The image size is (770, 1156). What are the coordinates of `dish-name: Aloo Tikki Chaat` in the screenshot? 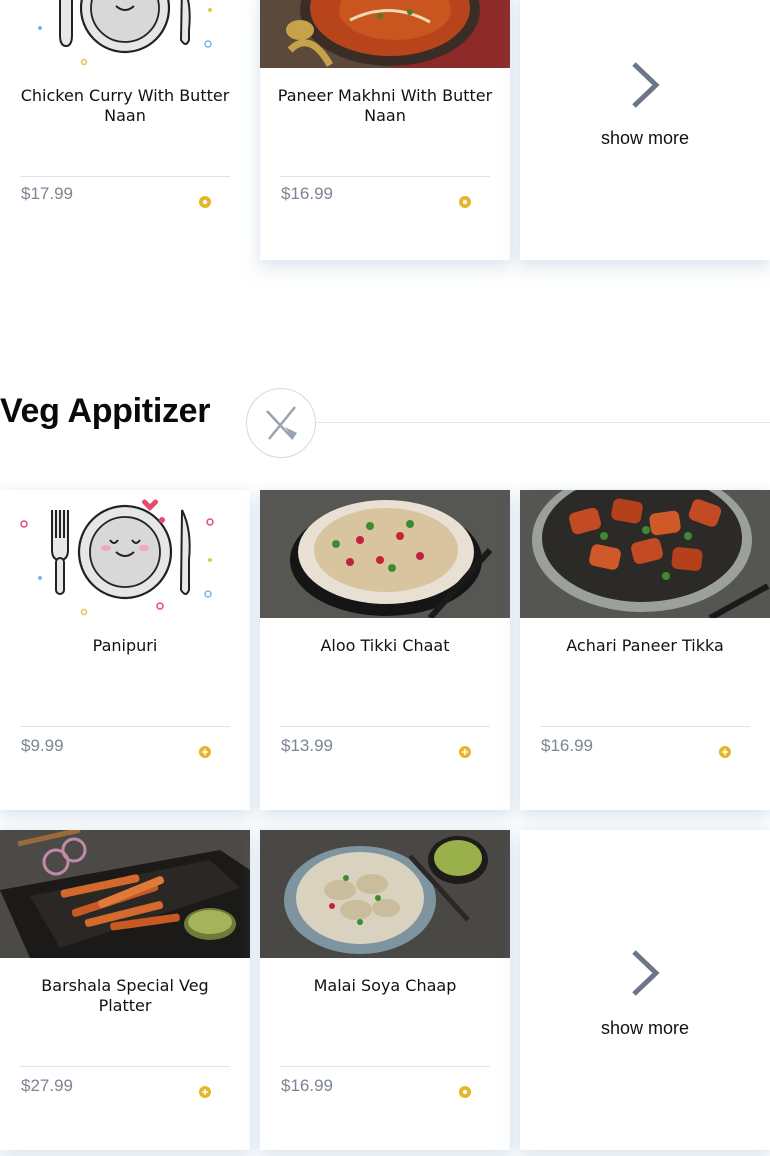 It's located at (385, 645).